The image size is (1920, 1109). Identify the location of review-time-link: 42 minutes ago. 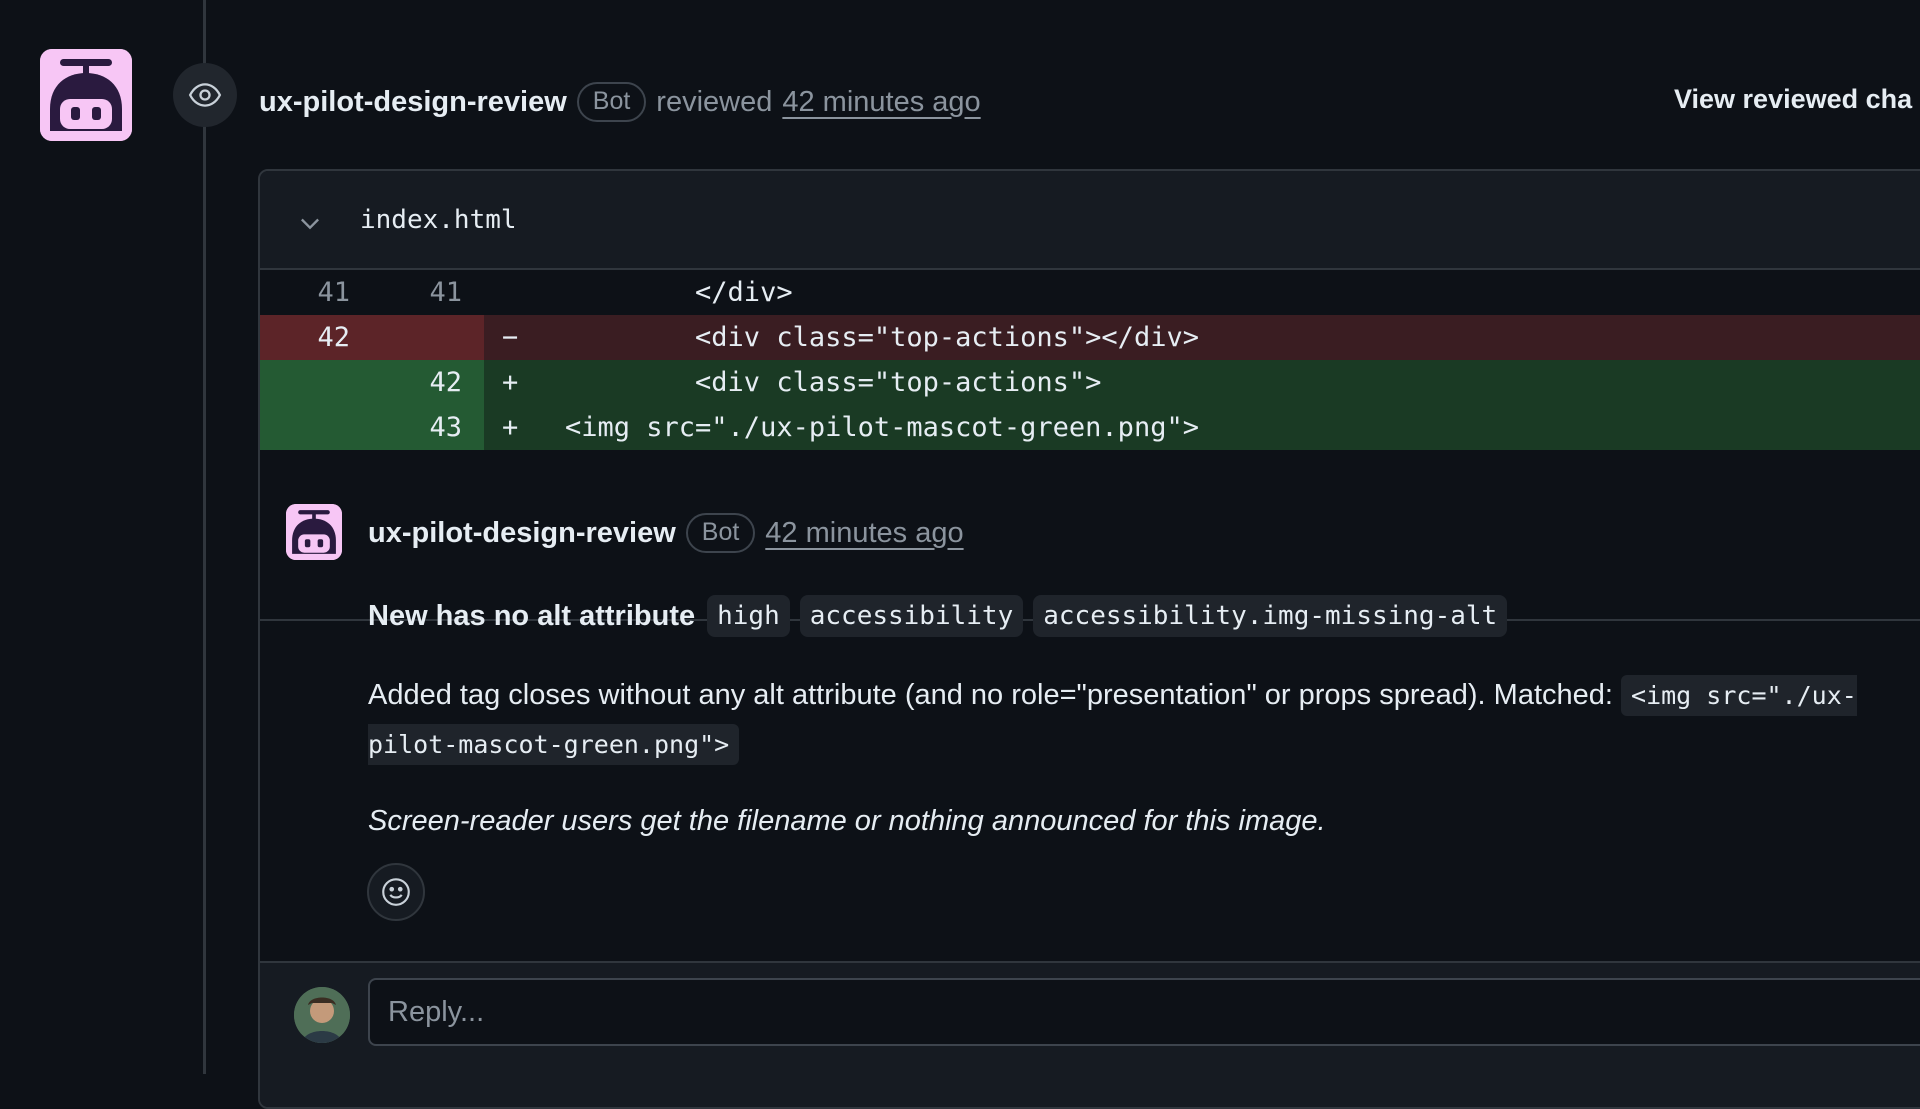
(881, 102).